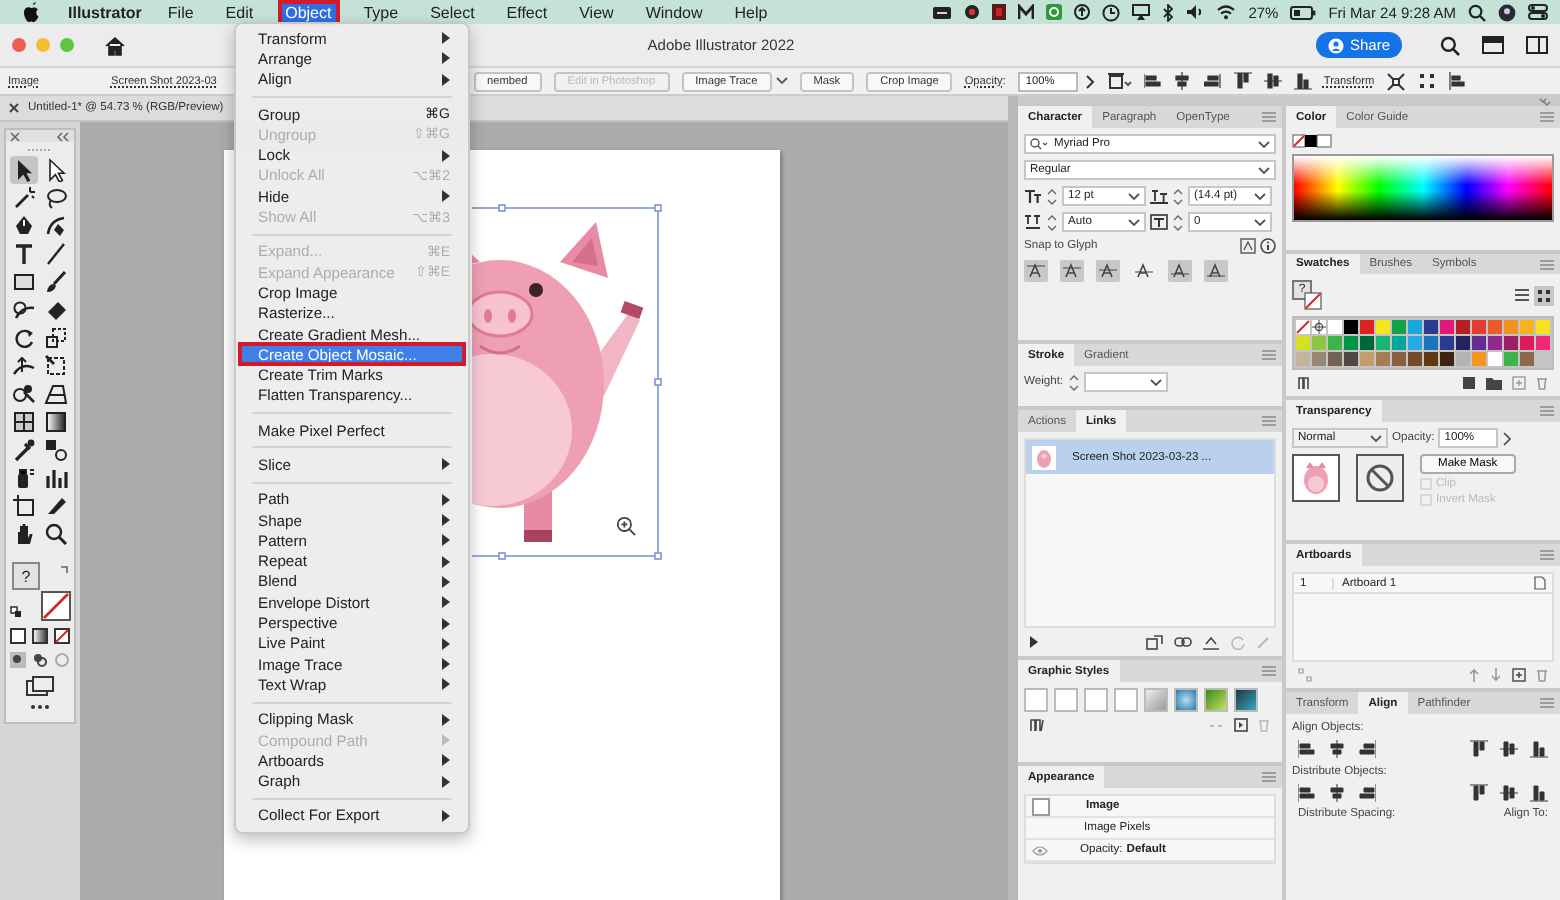  What do you see at coordinates (527, 12) in the screenshot?
I see `menu-title: Effect` at bounding box center [527, 12].